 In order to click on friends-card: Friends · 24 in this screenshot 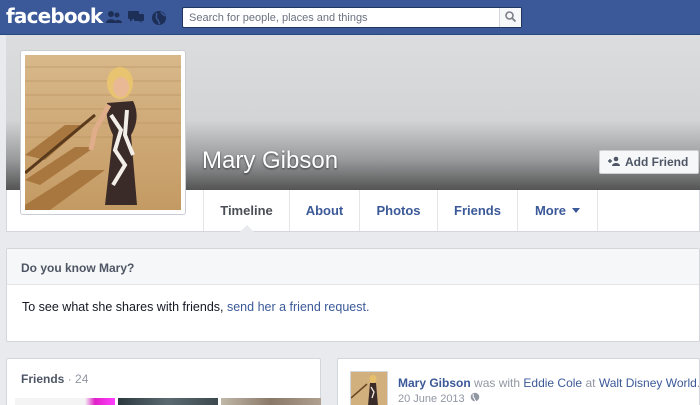, I will do `click(163, 381)`.